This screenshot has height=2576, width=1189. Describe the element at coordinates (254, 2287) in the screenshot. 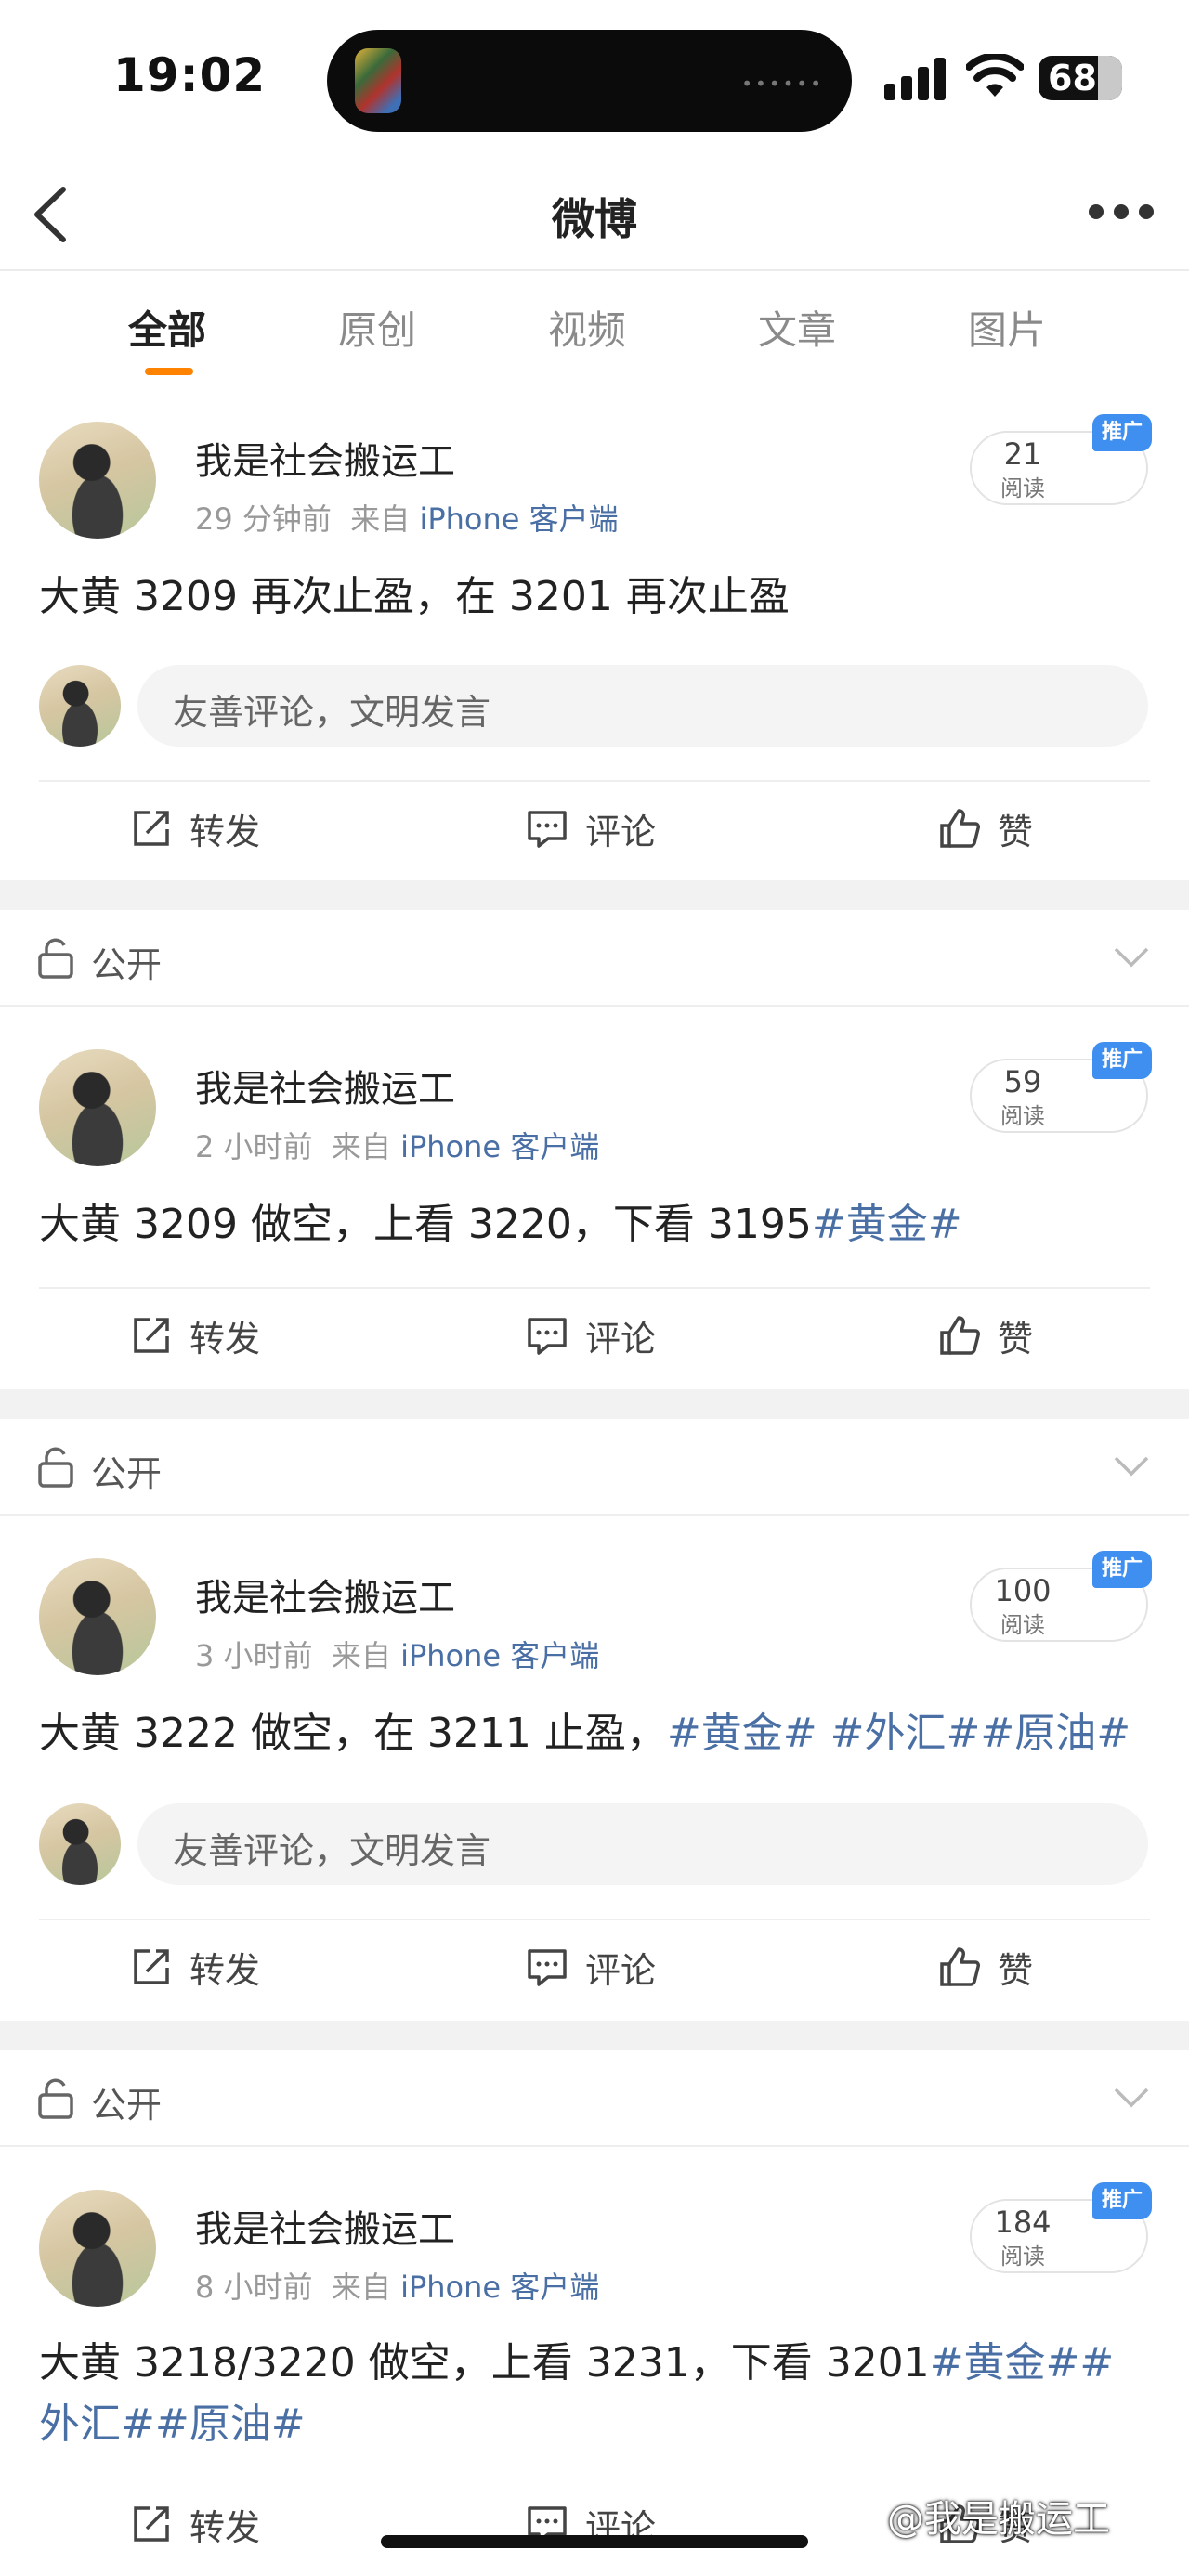

I see `post-time: 8 小时前` at that location.